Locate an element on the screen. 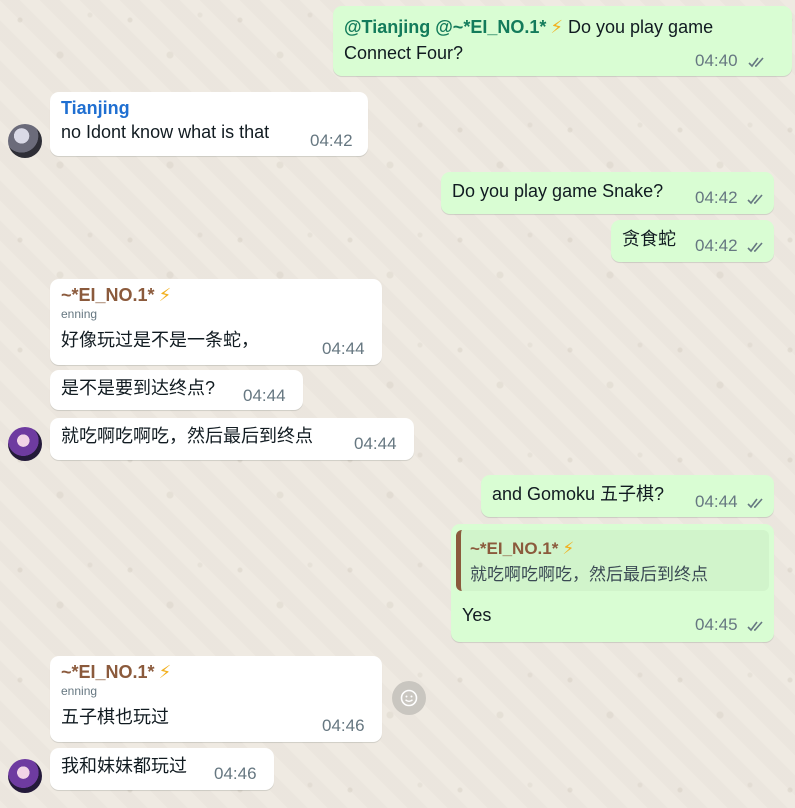 This screenshot has width=795, height=808. sender-name: Tianjing is located at coordinates (95, 108).